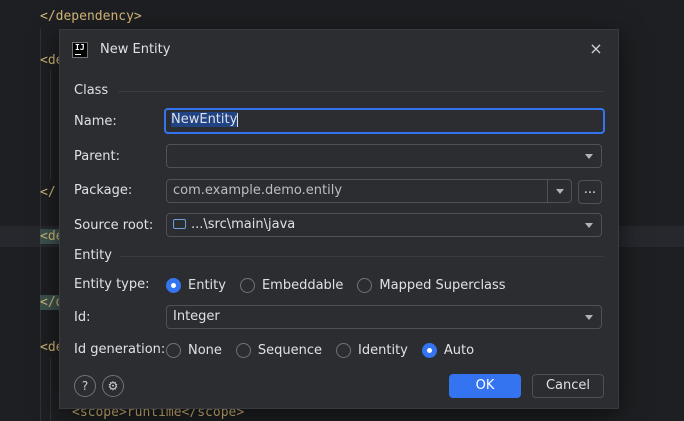 The height and width of the screenshot is (421, 684). Describe the element at coordinates (290, 350) in the screenshot. I see `radio-label: Sequence` at that location.